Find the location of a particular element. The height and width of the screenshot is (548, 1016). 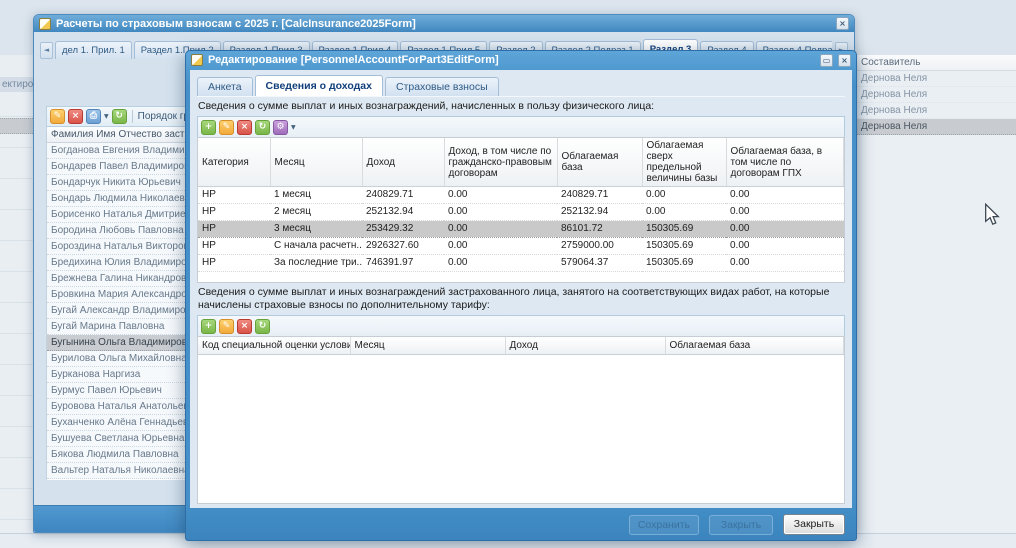

cell-taxable-base: 240829.71 is located at coordinates (599, 195).